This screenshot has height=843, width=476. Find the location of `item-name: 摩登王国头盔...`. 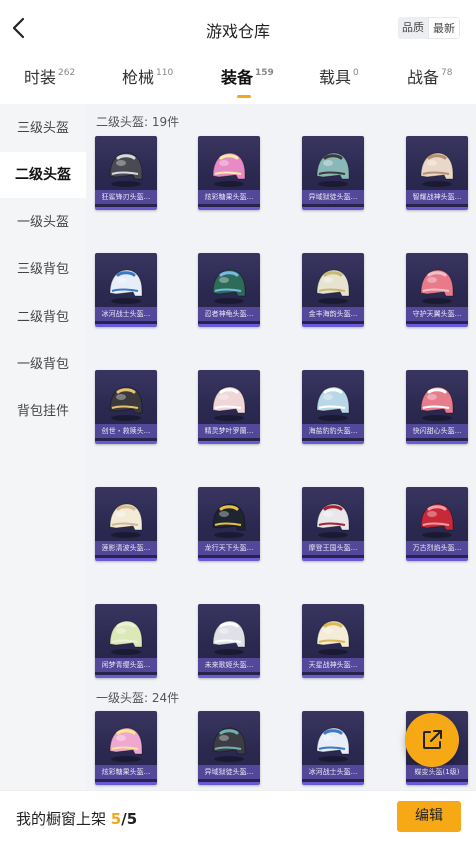

item-name: 摩登王国头盔... is located at coordinates (333, 548).